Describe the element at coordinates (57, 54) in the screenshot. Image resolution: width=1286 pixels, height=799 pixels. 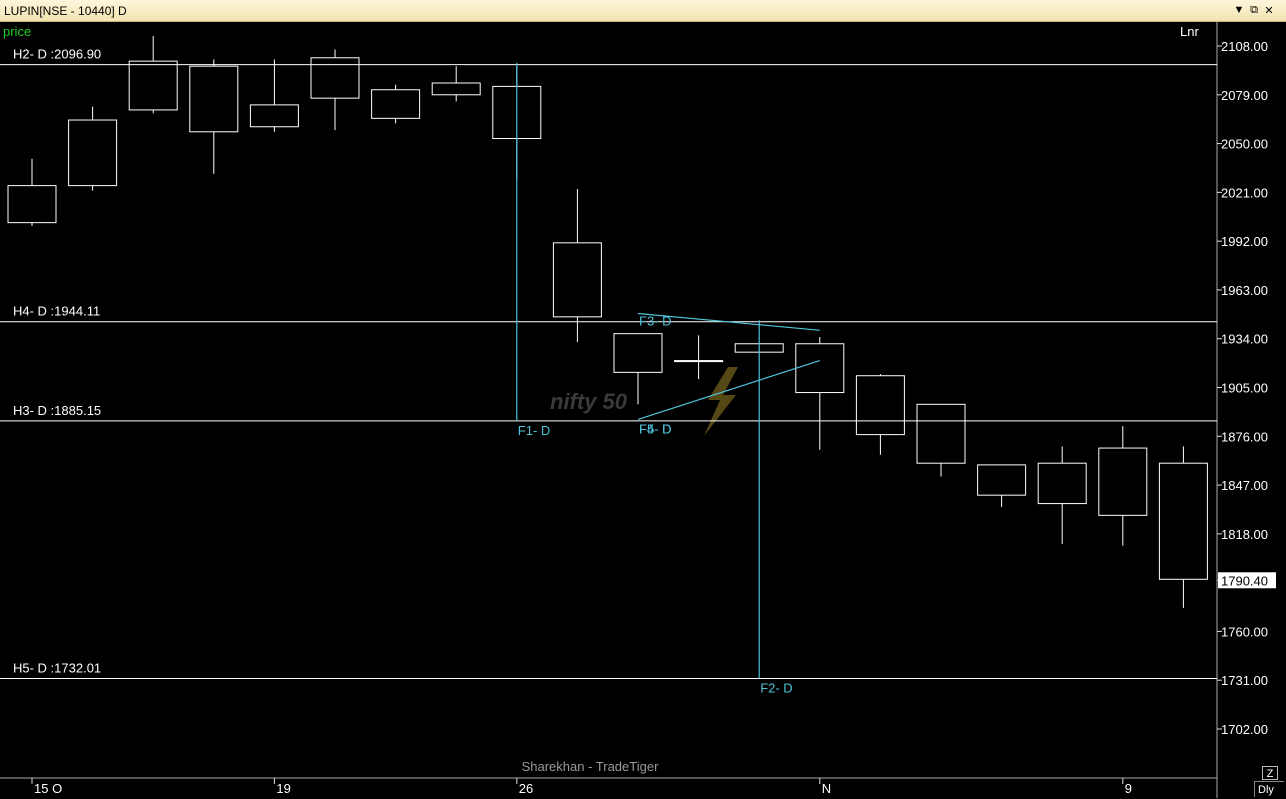
I see `horizontal-level-label: H2- D :2096.90` at that location.